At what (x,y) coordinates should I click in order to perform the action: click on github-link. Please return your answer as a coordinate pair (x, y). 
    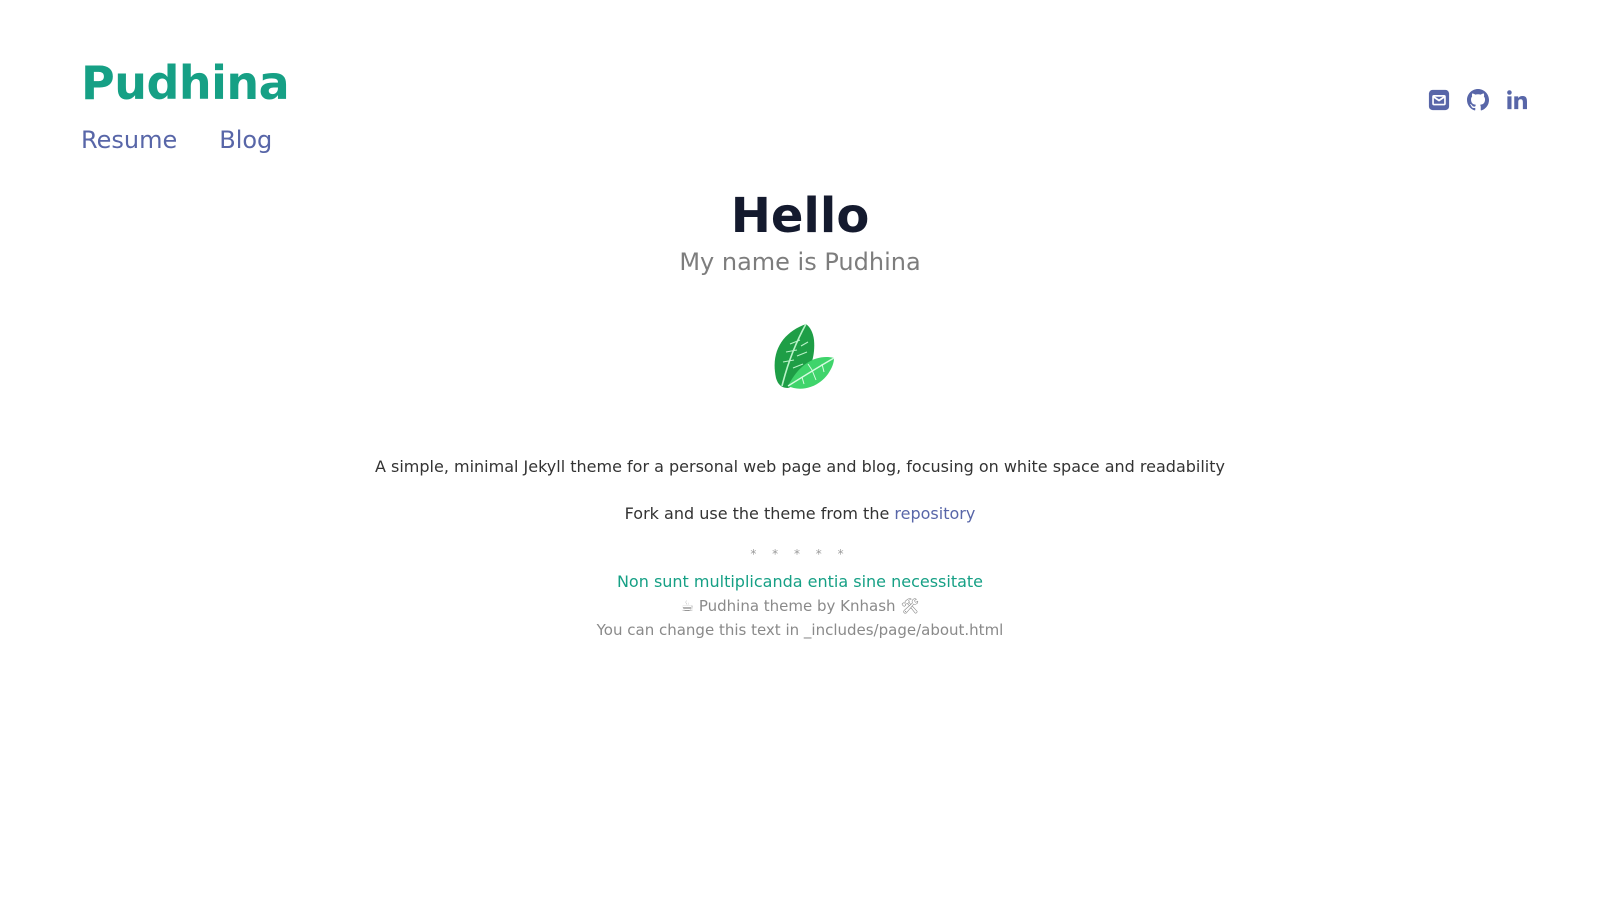
    Looking at the image, I should click on (1478, 100).